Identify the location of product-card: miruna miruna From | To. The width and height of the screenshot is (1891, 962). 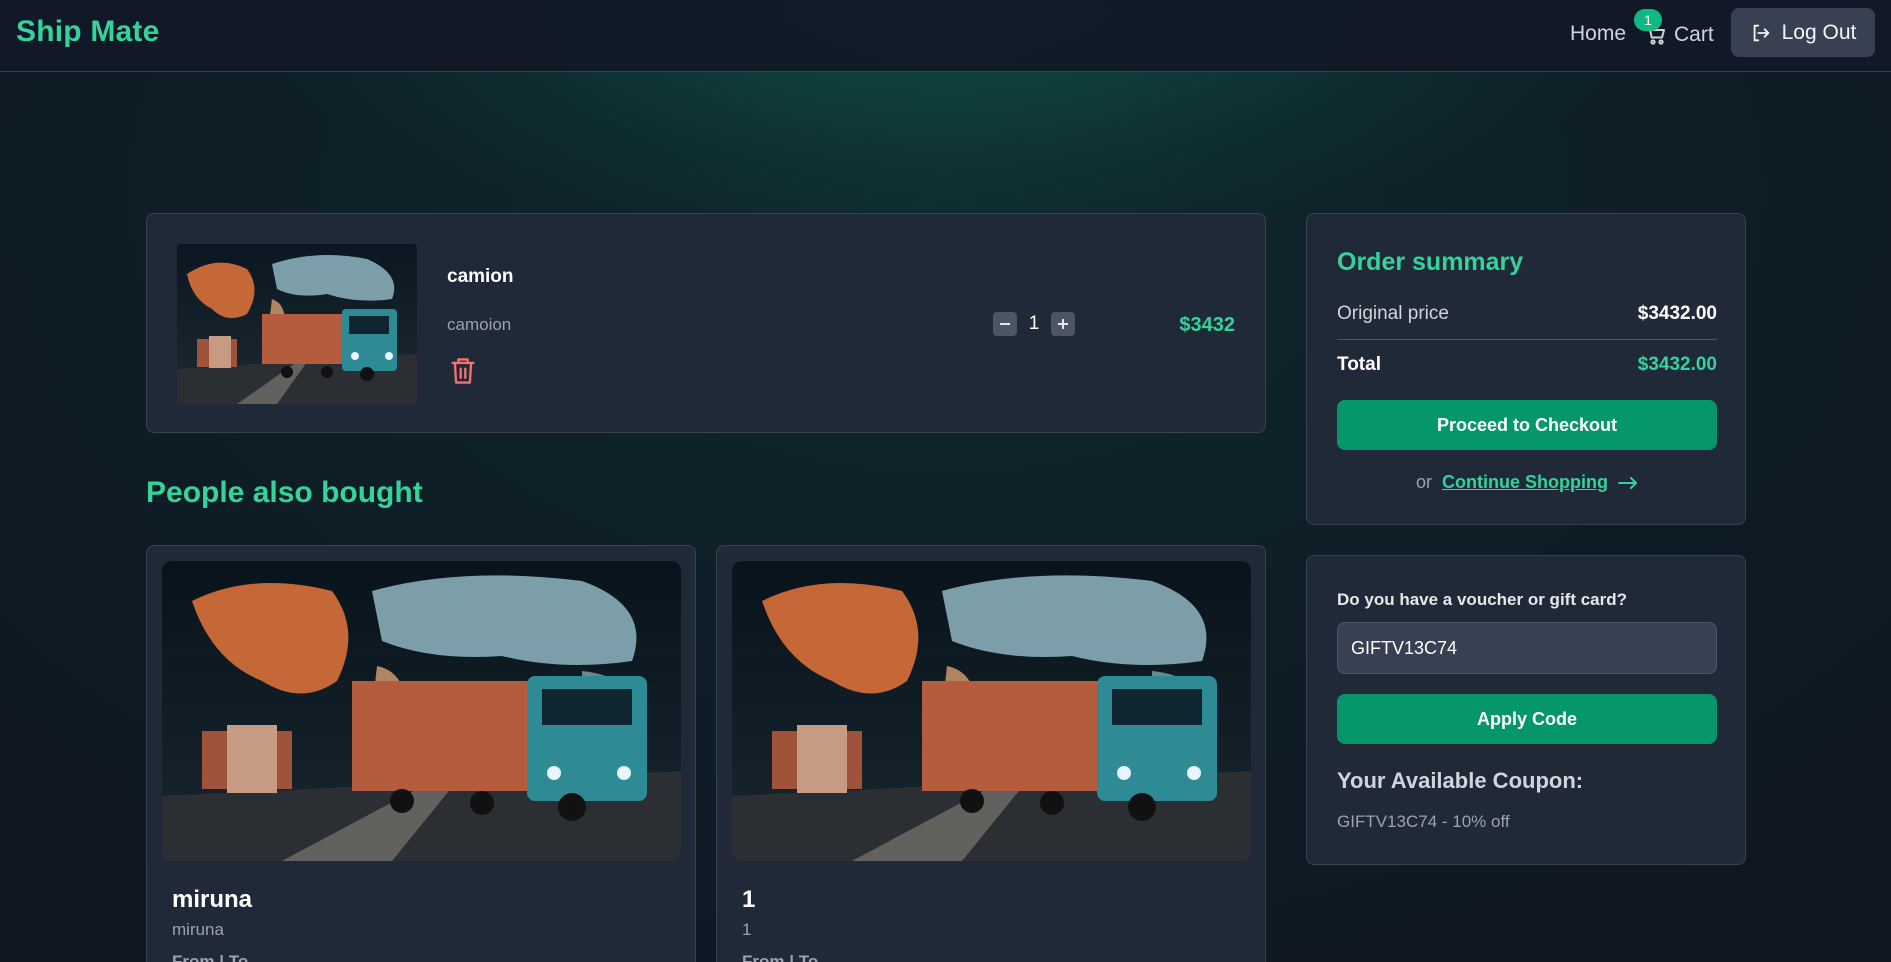
(421, 753).